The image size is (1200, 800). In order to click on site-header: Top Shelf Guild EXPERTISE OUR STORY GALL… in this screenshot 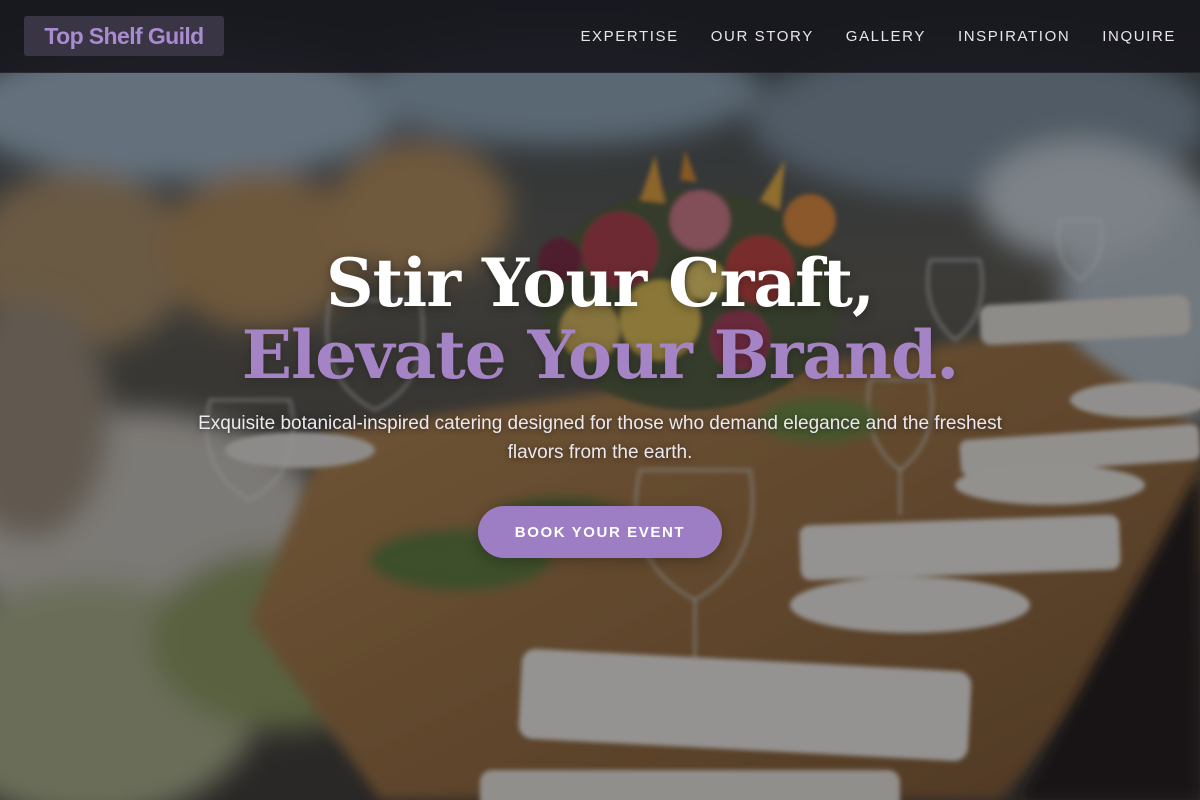, I will do `click(600, 36)`.